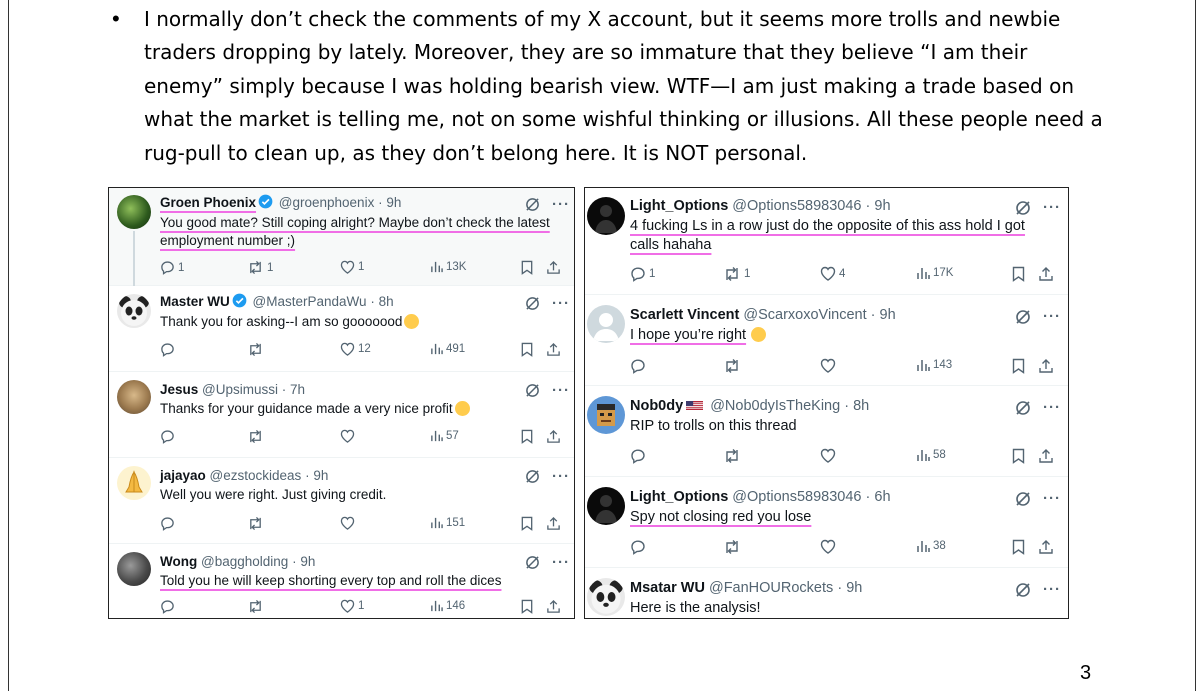 This screenshot has height=691, width=1200. I want to click on author-name: Master WU, so click(195, 301).